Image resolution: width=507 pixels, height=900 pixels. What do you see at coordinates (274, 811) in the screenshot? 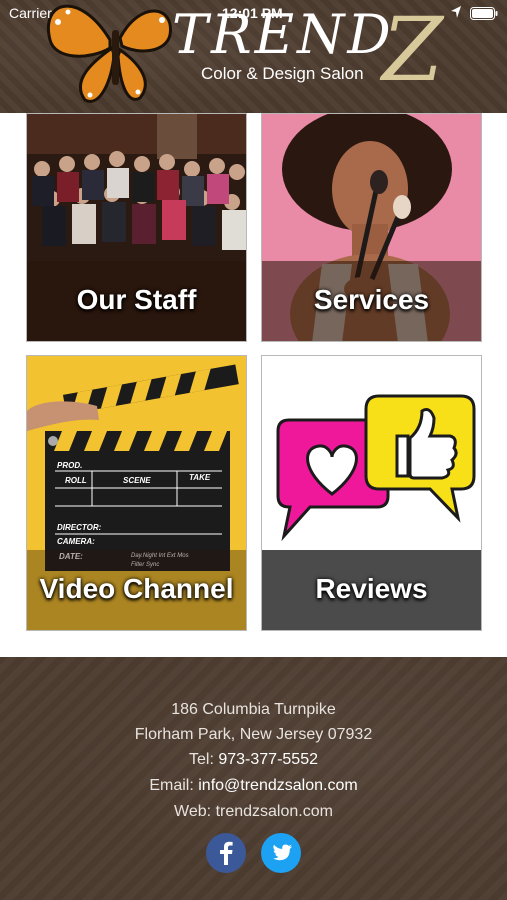
I see `web-link: trendzsalon.com` at bounding box center [274, 811].